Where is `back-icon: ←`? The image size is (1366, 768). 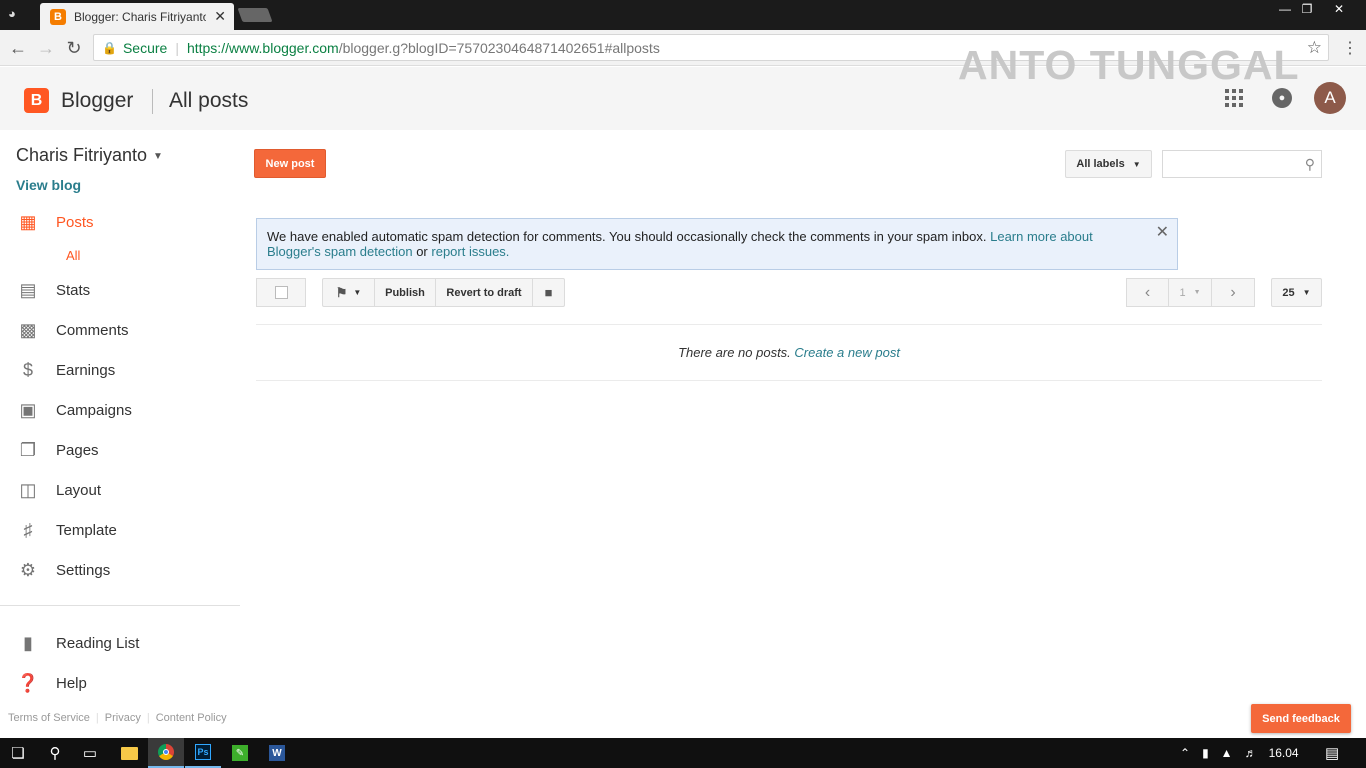 back-icon: ← is located at coordinates (18, 48).